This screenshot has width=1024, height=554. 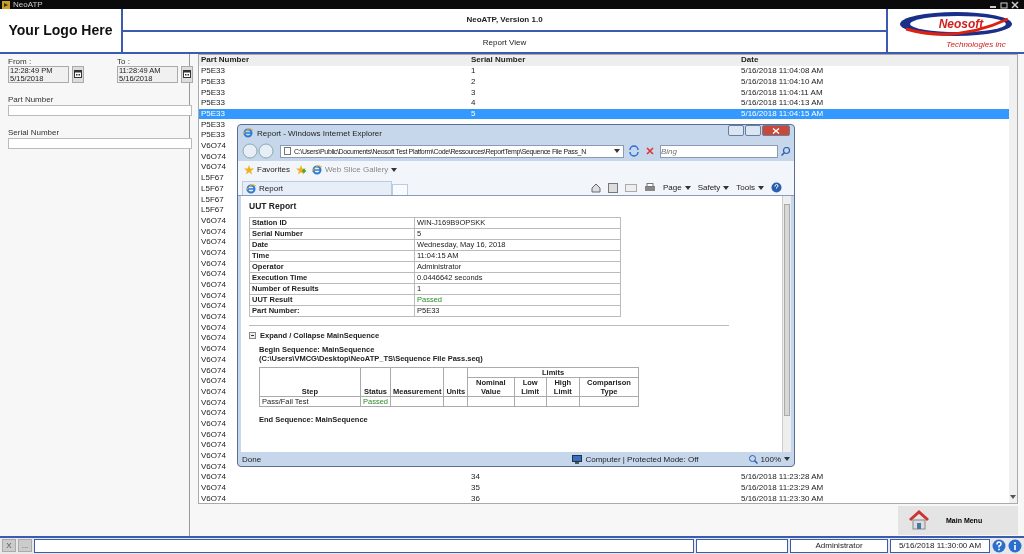 I want to click on computer-icon, so click(x=577, y=459).